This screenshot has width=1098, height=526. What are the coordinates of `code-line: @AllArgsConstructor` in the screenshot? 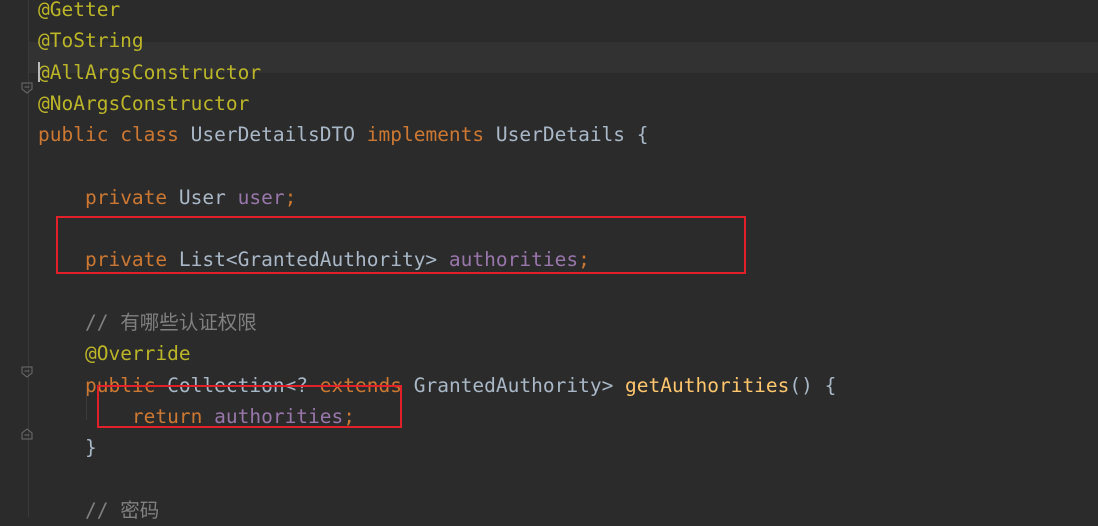 It's located at (149, 72).